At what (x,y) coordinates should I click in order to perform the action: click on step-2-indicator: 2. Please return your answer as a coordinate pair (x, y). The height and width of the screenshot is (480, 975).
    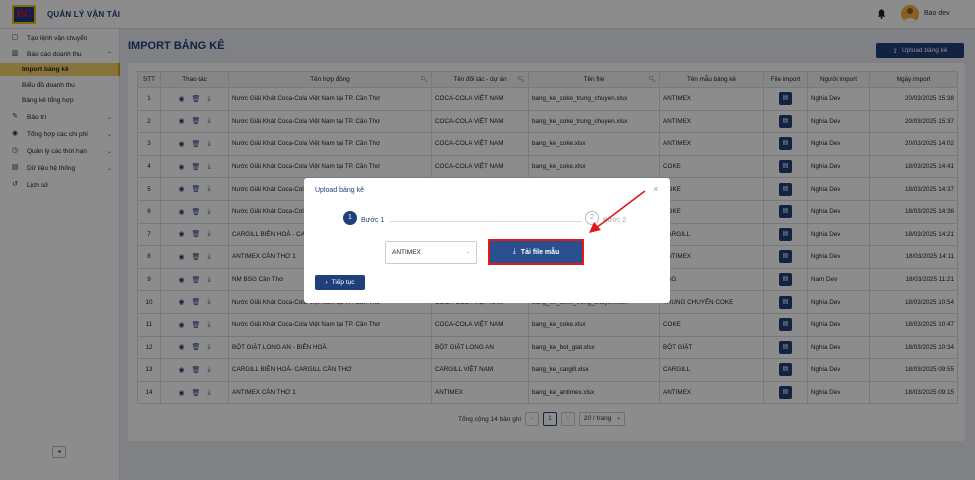
    Looking at the image, I should click on (592, 218).